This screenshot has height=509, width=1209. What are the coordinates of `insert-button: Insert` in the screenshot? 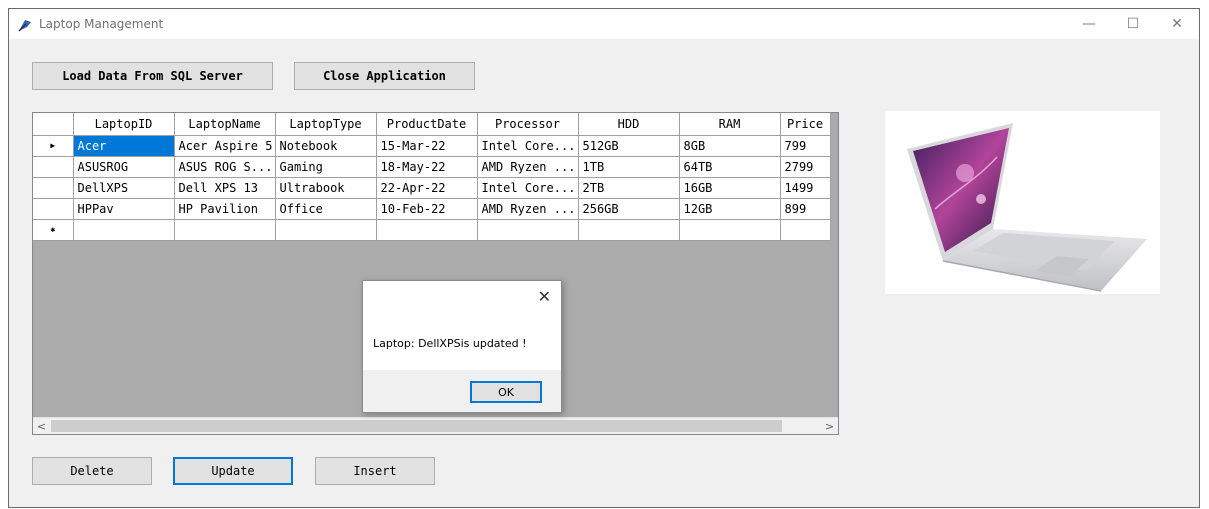 It's located at (375, 471).